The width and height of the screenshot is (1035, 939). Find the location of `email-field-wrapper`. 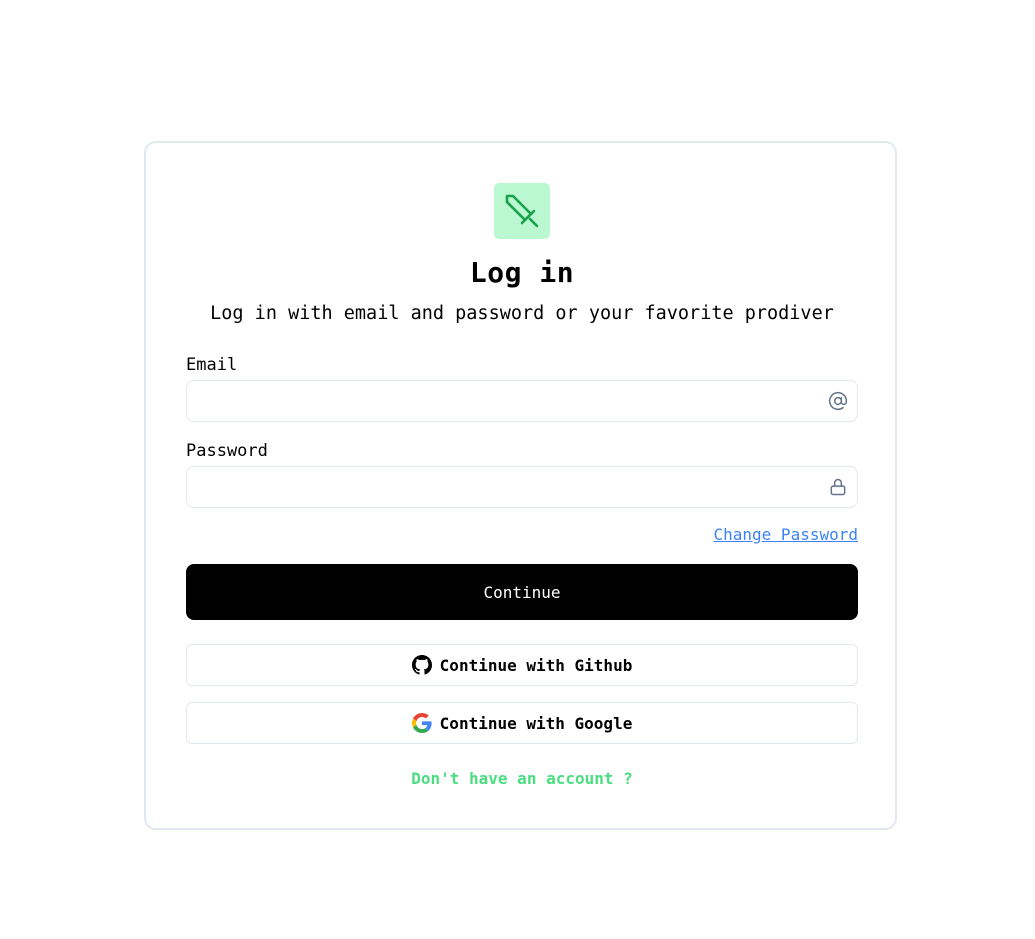

email-field-wrapper is located at coordinates (522, 401).